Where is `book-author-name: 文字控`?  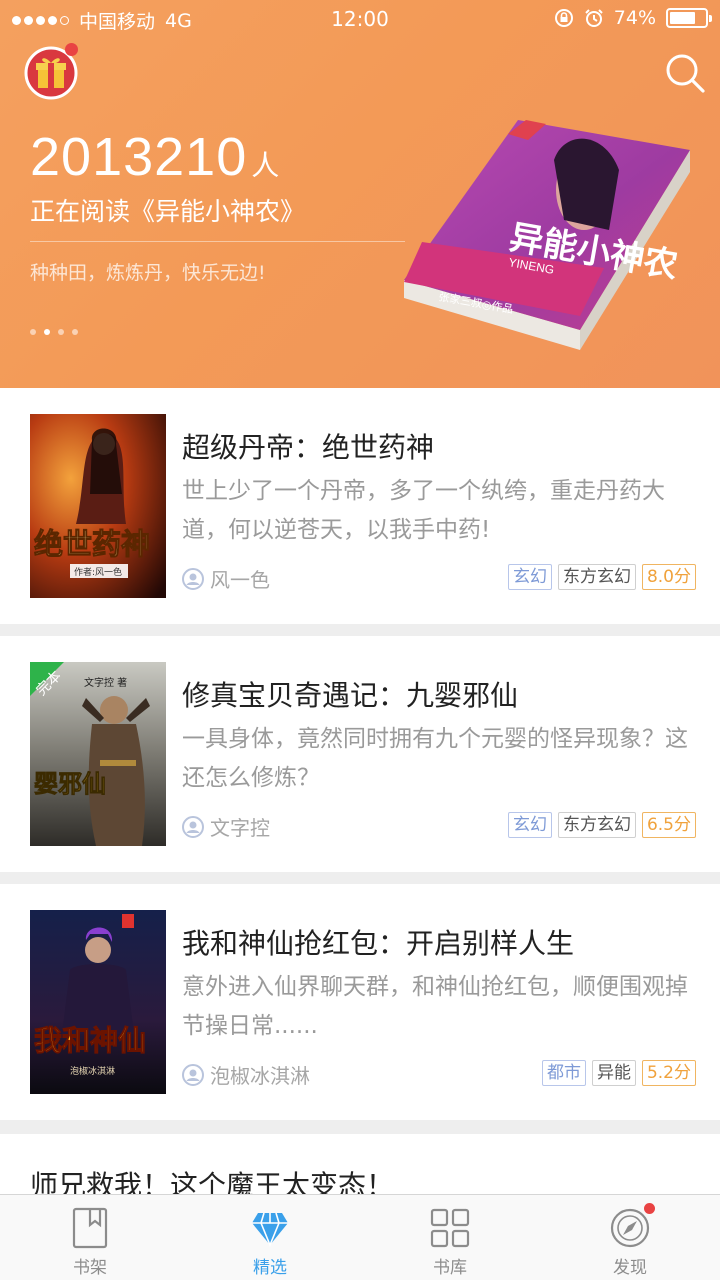 book-author-name: 文字控 is located at coordinates (240, 828).